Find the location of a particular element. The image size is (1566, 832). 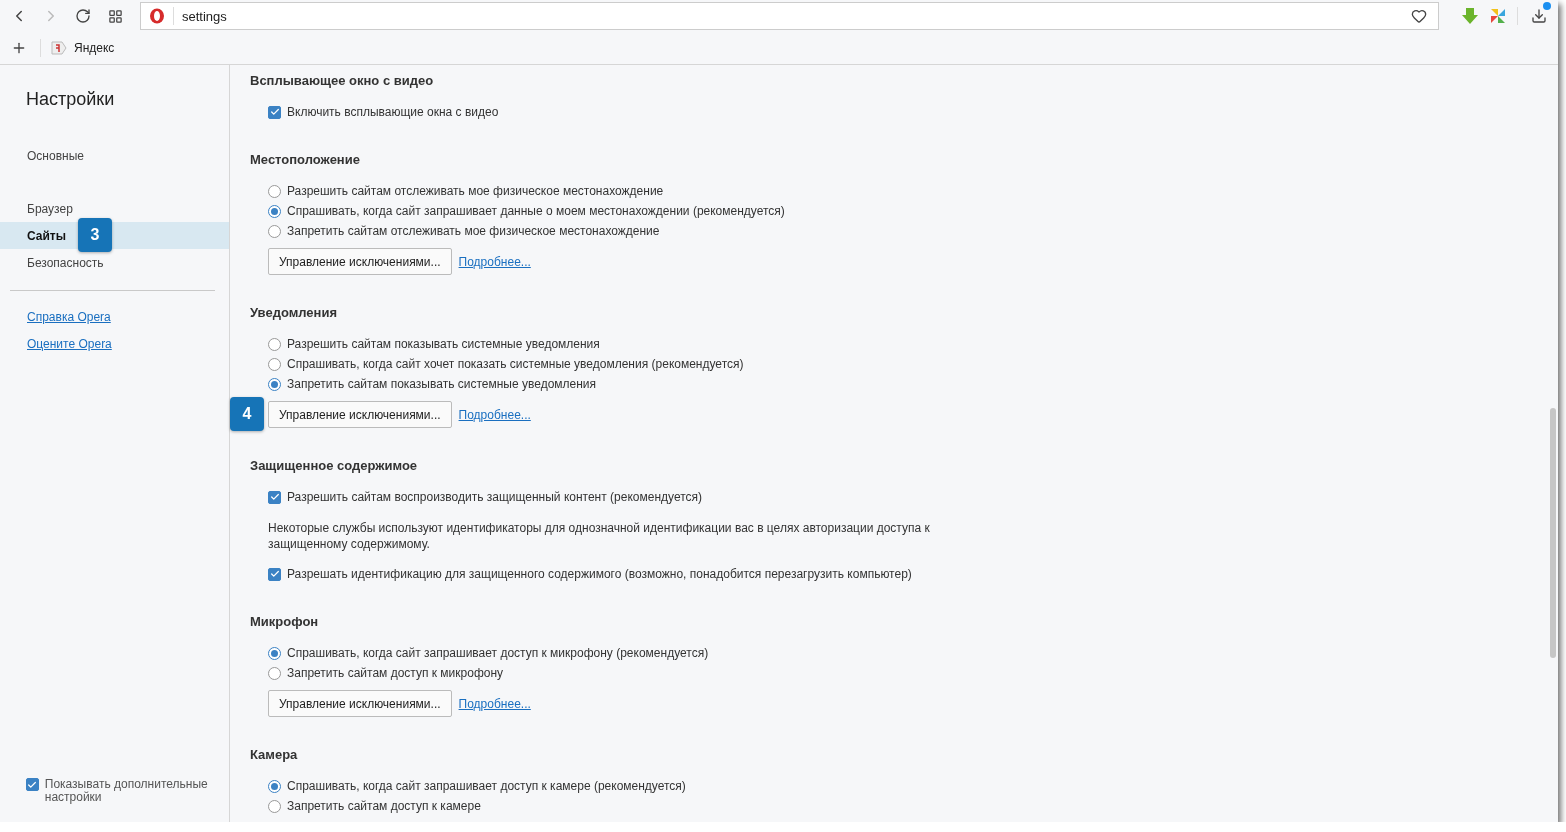

address-bar: settings is located at coordinates (789, 16).